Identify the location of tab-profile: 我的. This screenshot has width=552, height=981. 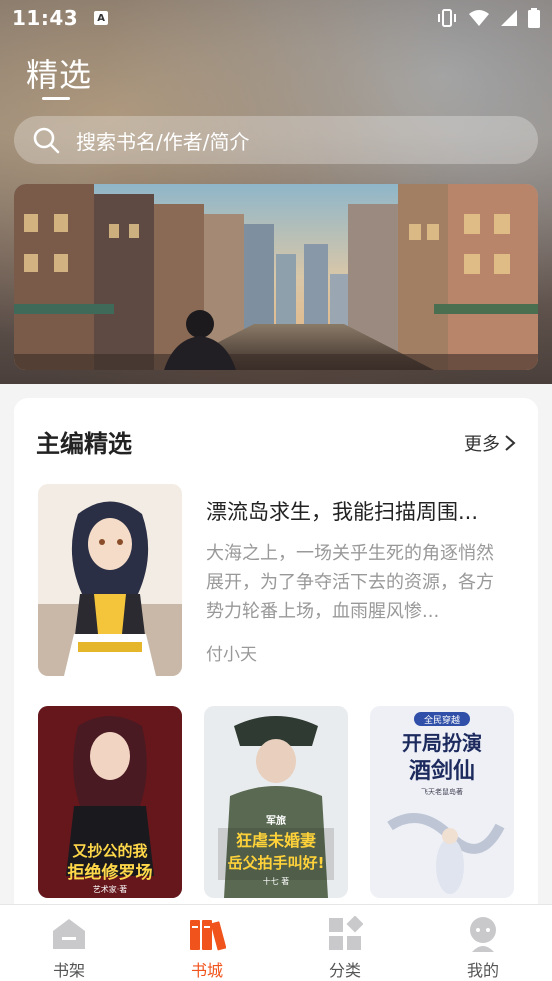
(483, 943).